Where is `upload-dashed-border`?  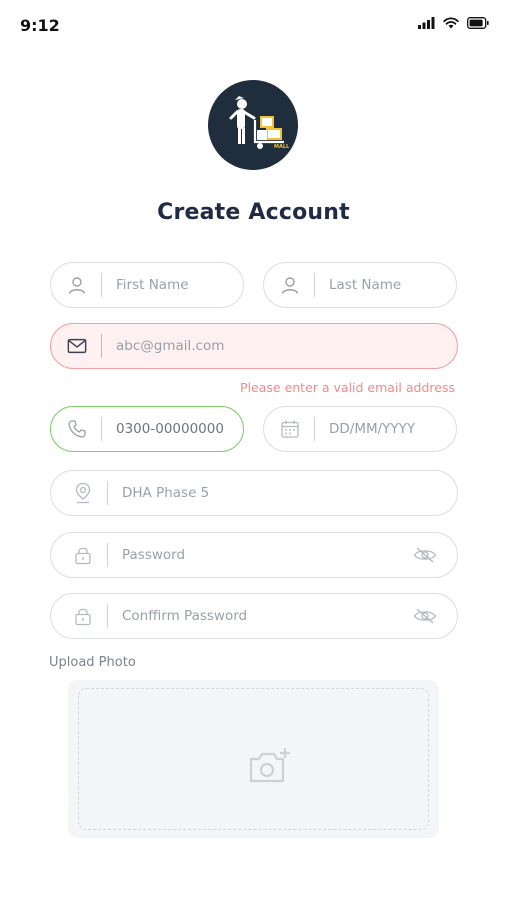
upload-dashed-border is located at coordinates (253, 759).